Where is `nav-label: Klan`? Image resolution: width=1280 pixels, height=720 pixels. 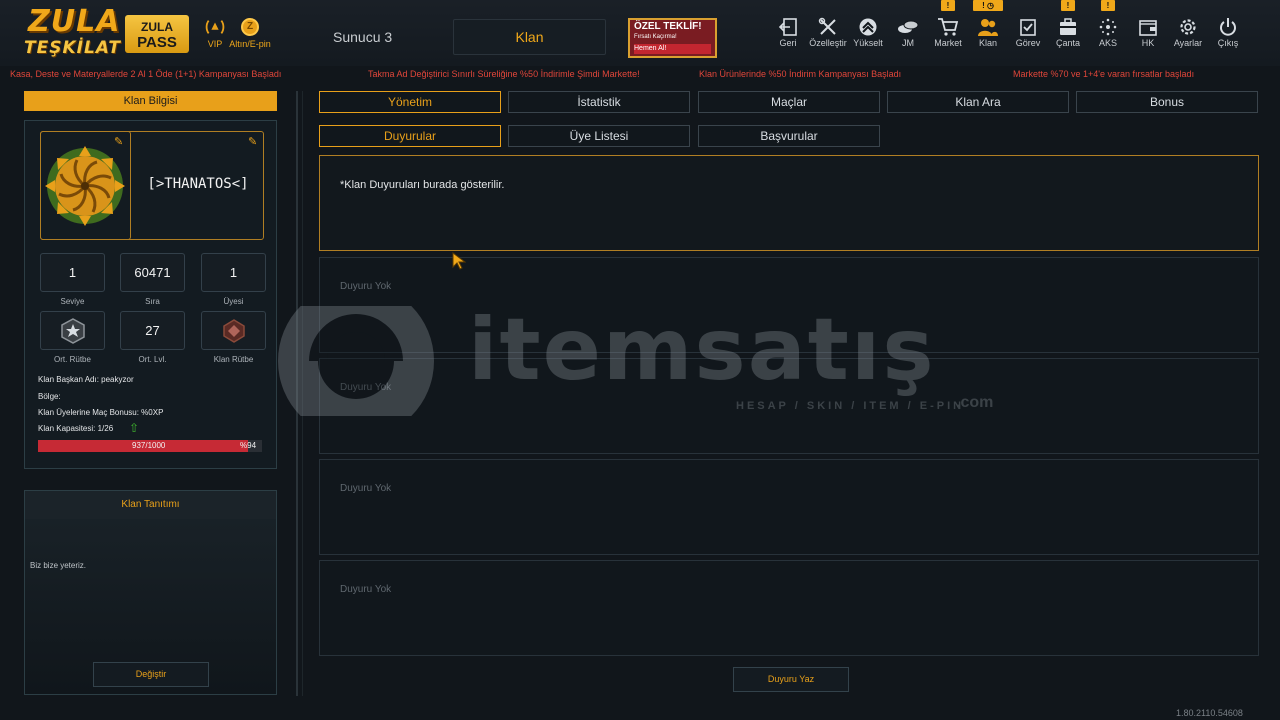 nav-label: Klan is located at coordinates (987, 43).